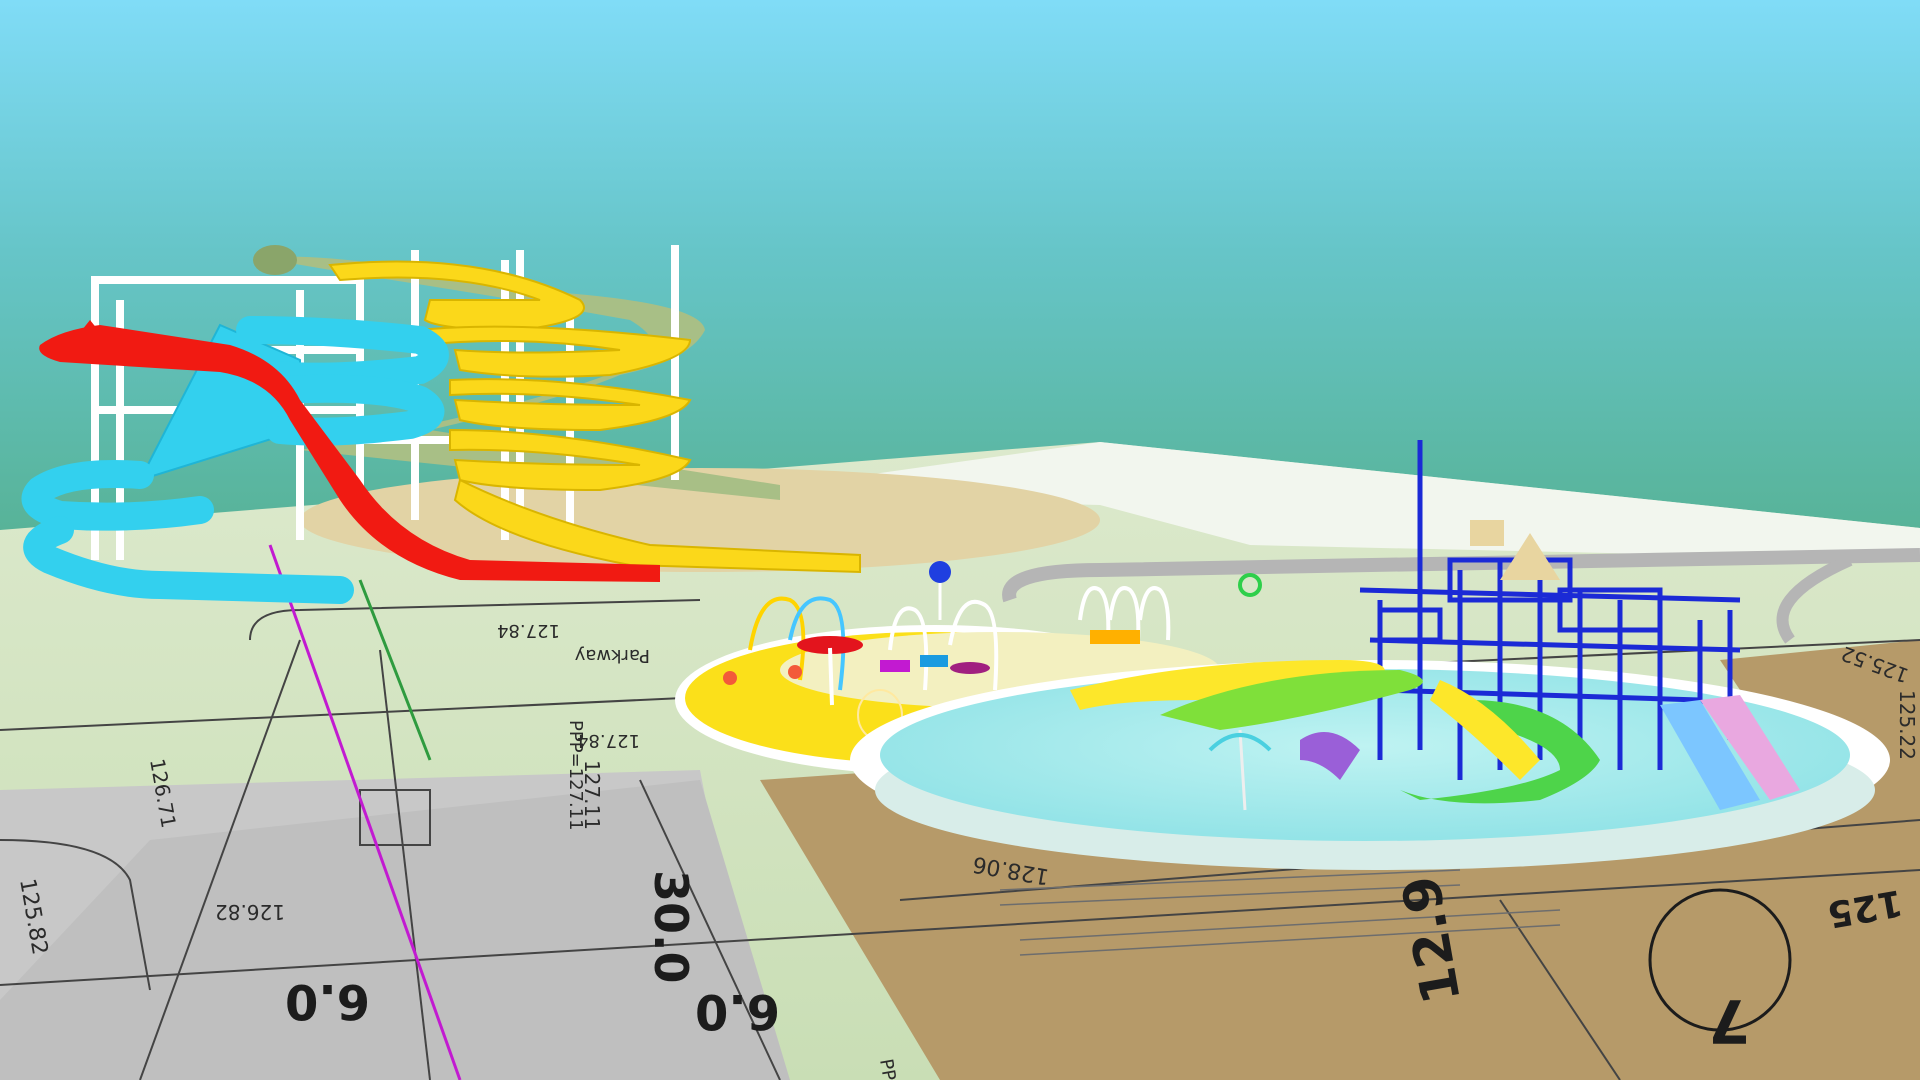  What do you see at coordinates (671, 927) in the screenshot?
I see `plan-label: 30.0` at bounding box center [671, 927].